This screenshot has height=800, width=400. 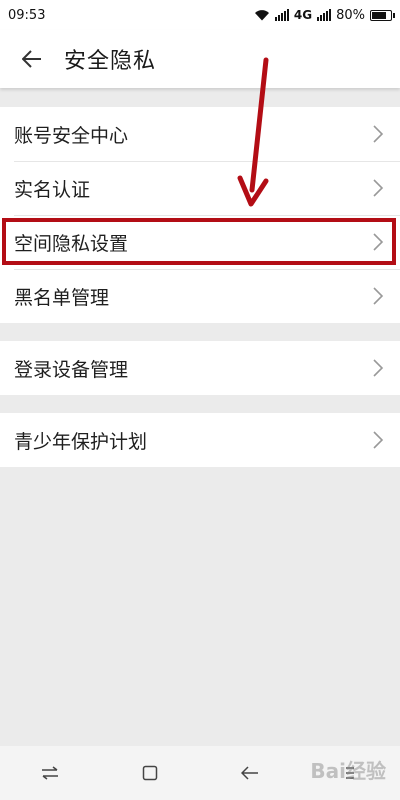 I want to click on page-title: 安全隐私, so click(x=110, y=61).